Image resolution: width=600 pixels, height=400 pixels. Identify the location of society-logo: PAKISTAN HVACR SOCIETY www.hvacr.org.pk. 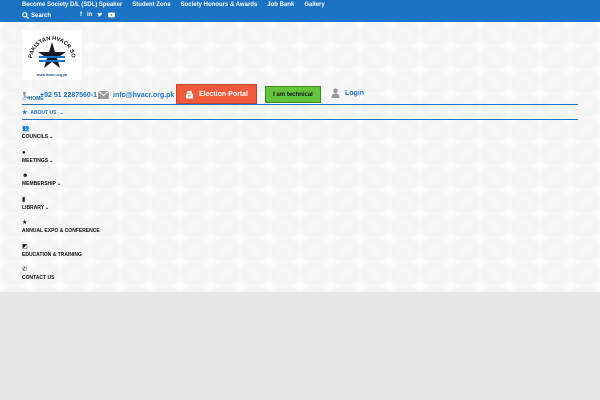
(51, 53).